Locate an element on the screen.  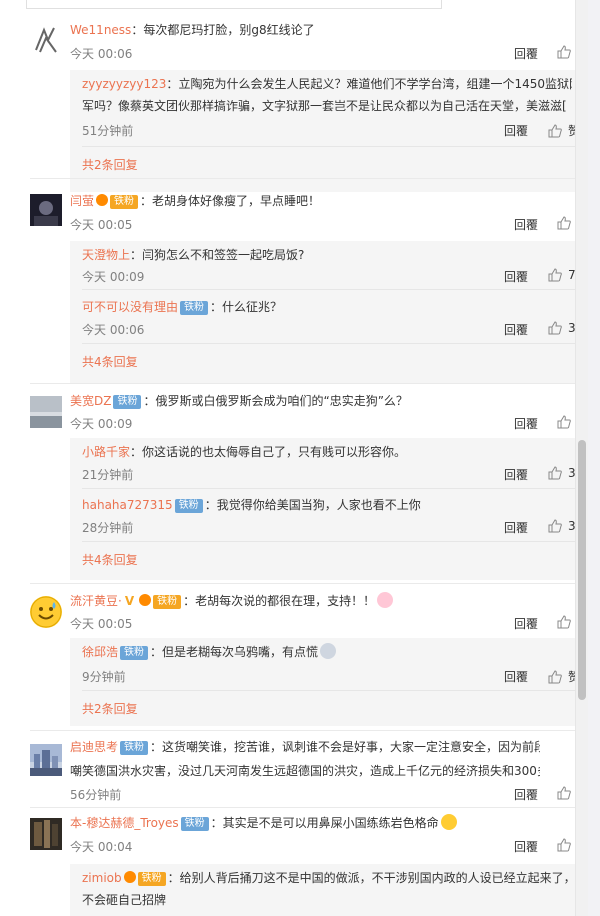
reply-time: 21分钟前 is located at coordinates (108, 475).